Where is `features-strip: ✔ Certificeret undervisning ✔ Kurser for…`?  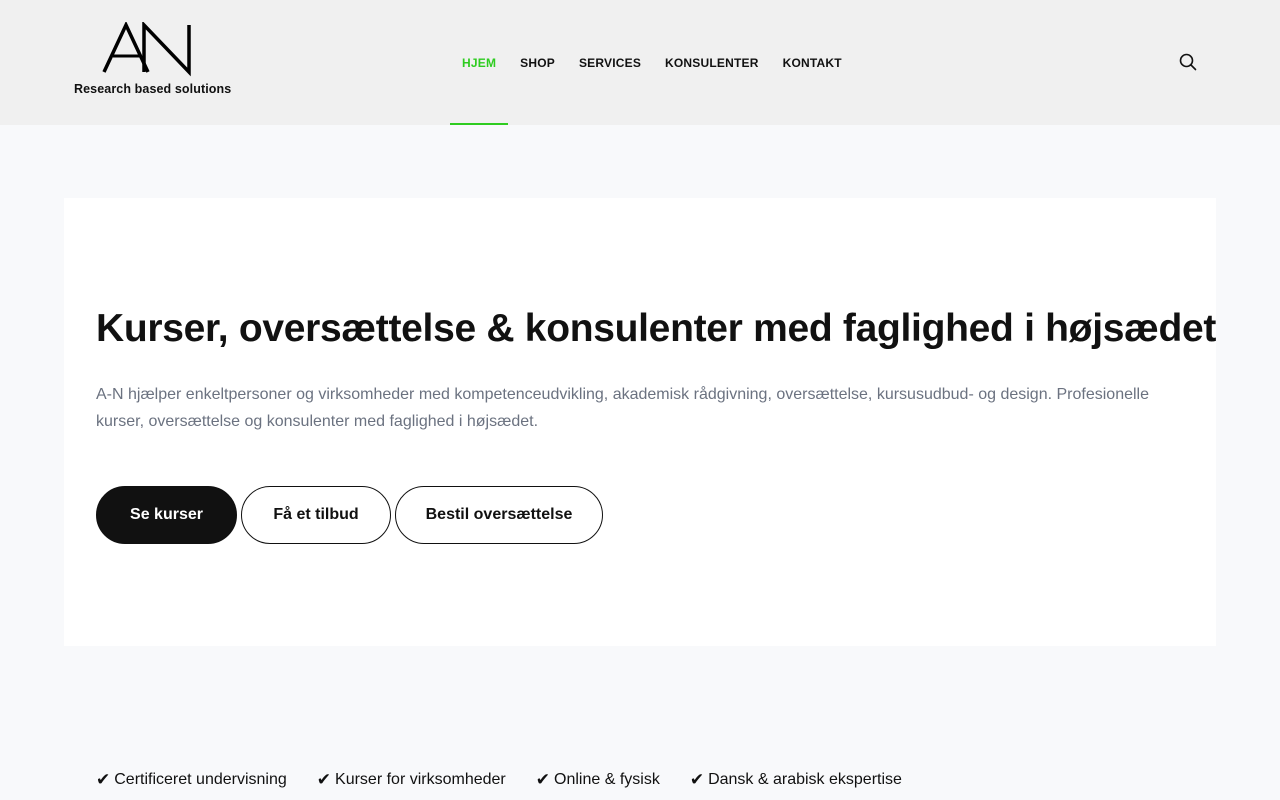
features-strip: ✔ Certificeret undervisning ✔ Kurser for… is located at coordinates (499, 780).